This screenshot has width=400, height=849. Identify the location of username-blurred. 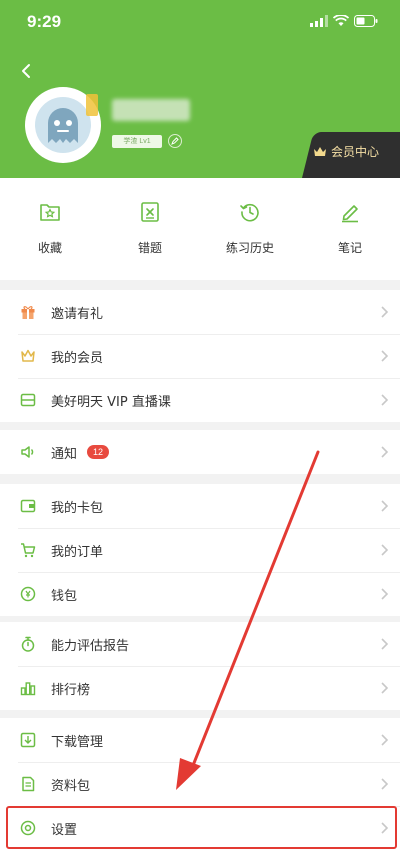
(151, 110).